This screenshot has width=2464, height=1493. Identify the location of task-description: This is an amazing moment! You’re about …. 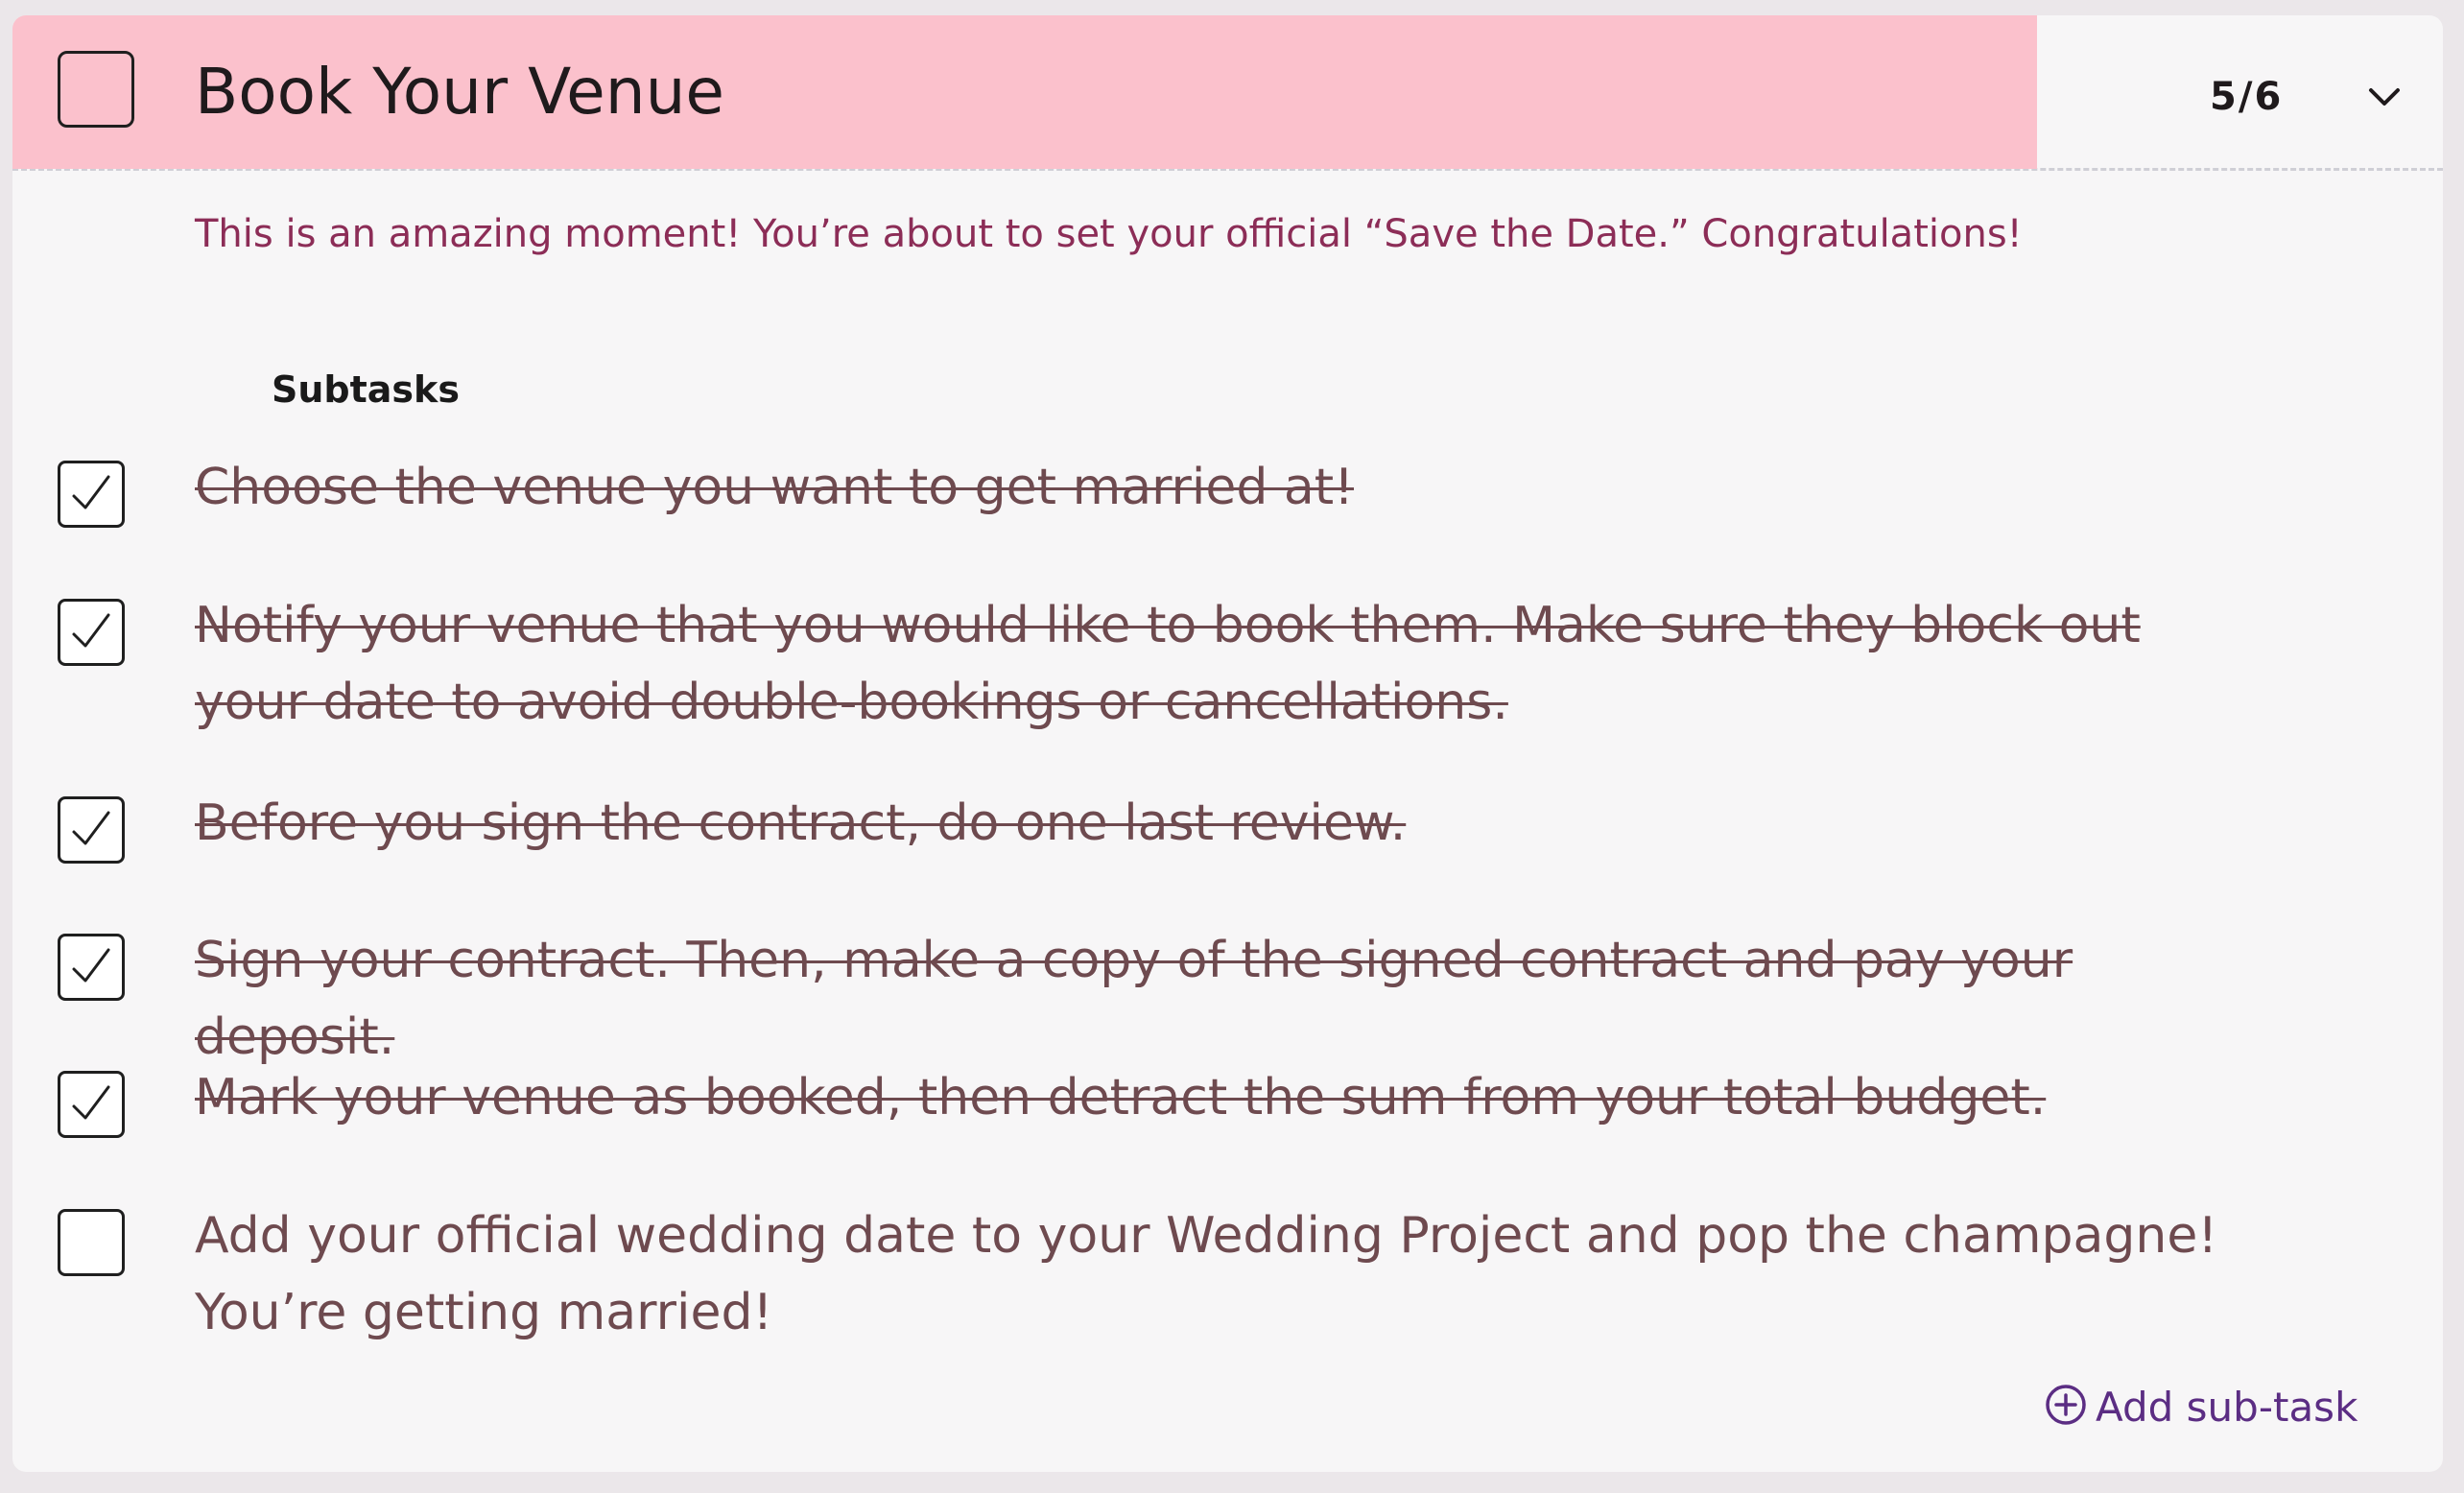
(1109, 234).